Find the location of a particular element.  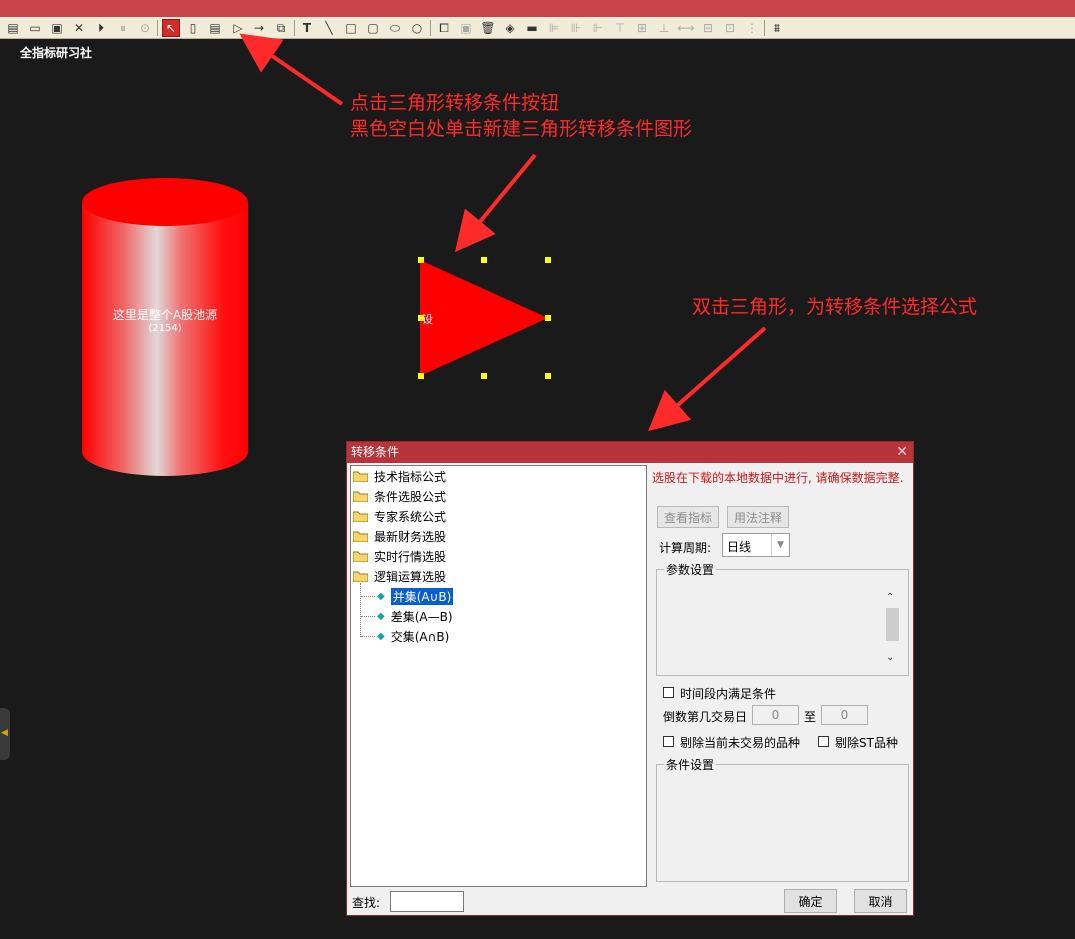

period-value: 日线 is located at coordinates (739, 547).